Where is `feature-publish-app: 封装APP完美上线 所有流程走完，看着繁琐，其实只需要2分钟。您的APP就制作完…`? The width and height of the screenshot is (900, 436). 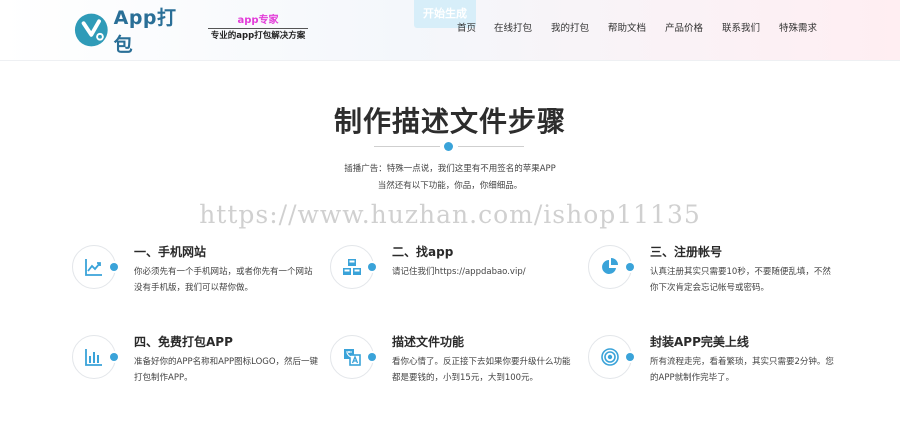 feature-publish-app: 封装APP完美上线 所有流程走完，看着繁琐，其实只需要2分钟。您的APP就制作完… is located at coordinates (715, 365).